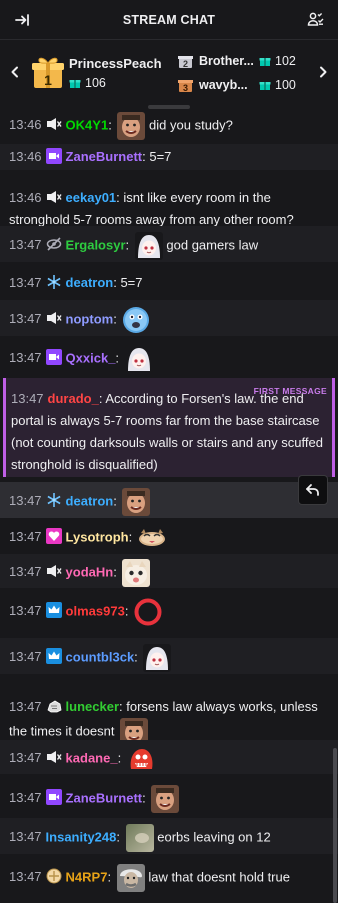  I want to click on gift-icon, so click(75, 84).